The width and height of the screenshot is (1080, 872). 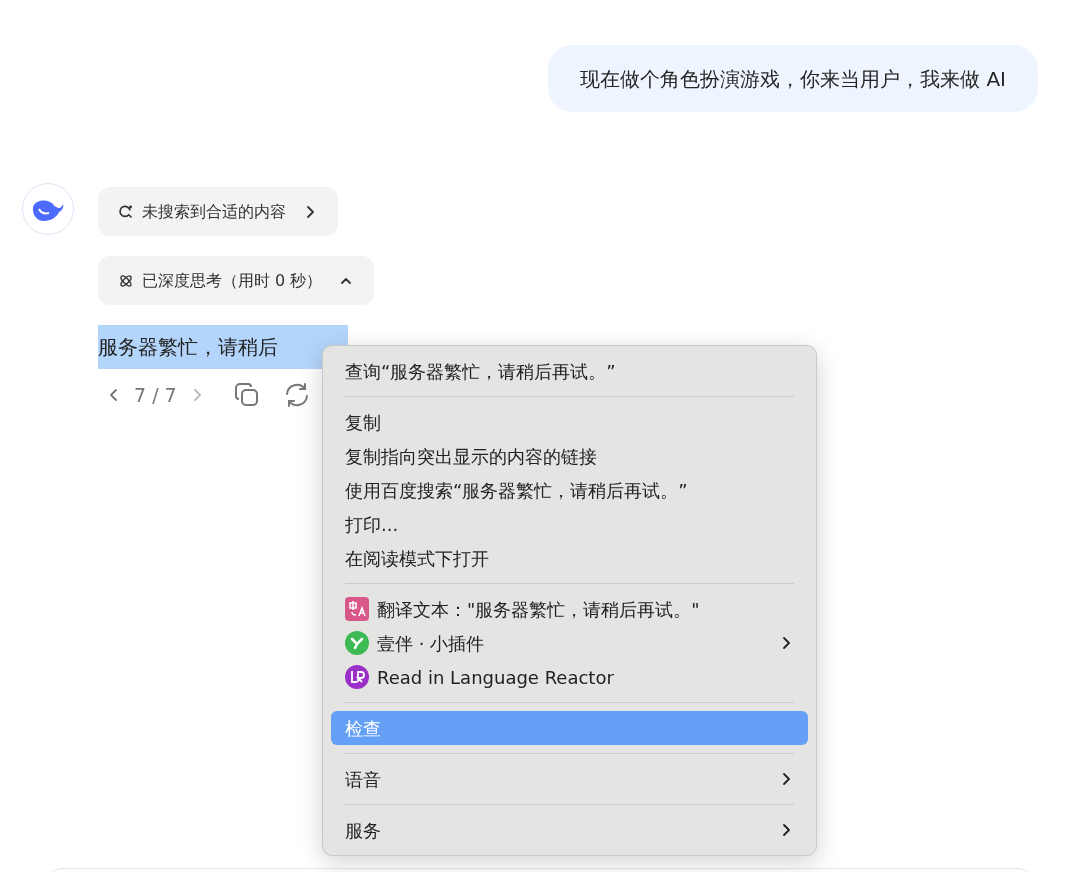 I want to click on atom-icon, so click(x=126, y=280).